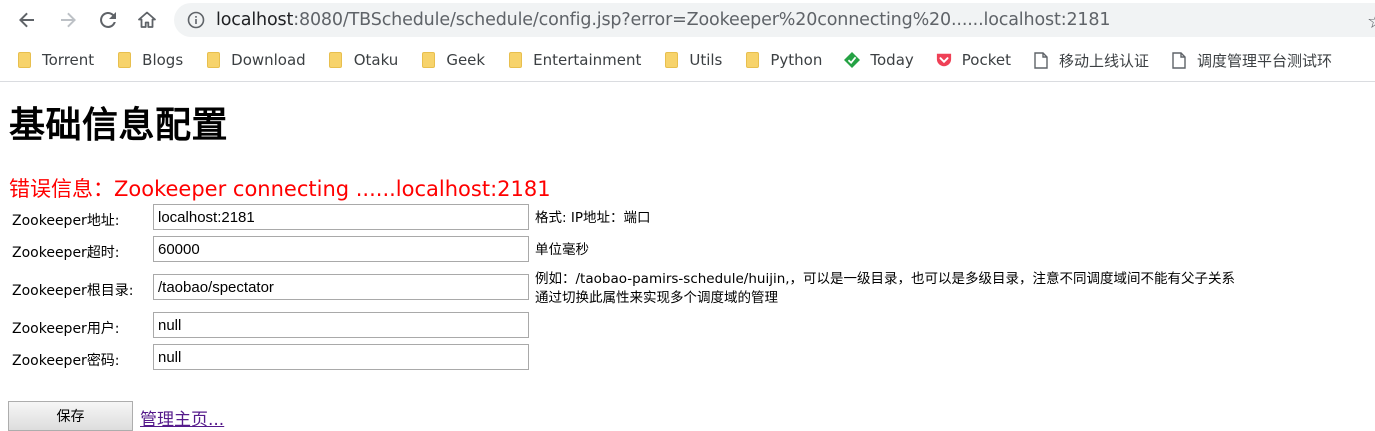 The width and height of the screenshot is (1375, 431). I want to click on bookmark-utils: Utils, so click(692, 60).